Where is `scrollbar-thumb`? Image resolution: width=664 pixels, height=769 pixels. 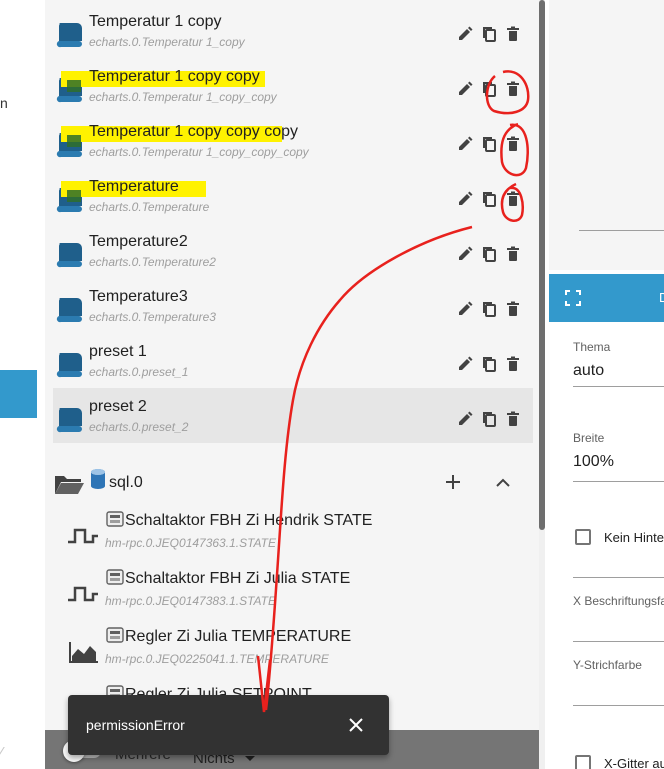
scrollbar-thumb is located at coordinates (542, 265).